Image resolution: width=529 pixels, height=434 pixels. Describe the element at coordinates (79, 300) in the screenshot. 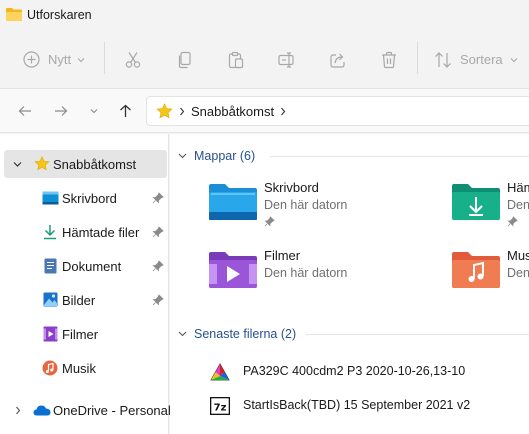

I see `sidebar-item-label: Bilder` at that location.